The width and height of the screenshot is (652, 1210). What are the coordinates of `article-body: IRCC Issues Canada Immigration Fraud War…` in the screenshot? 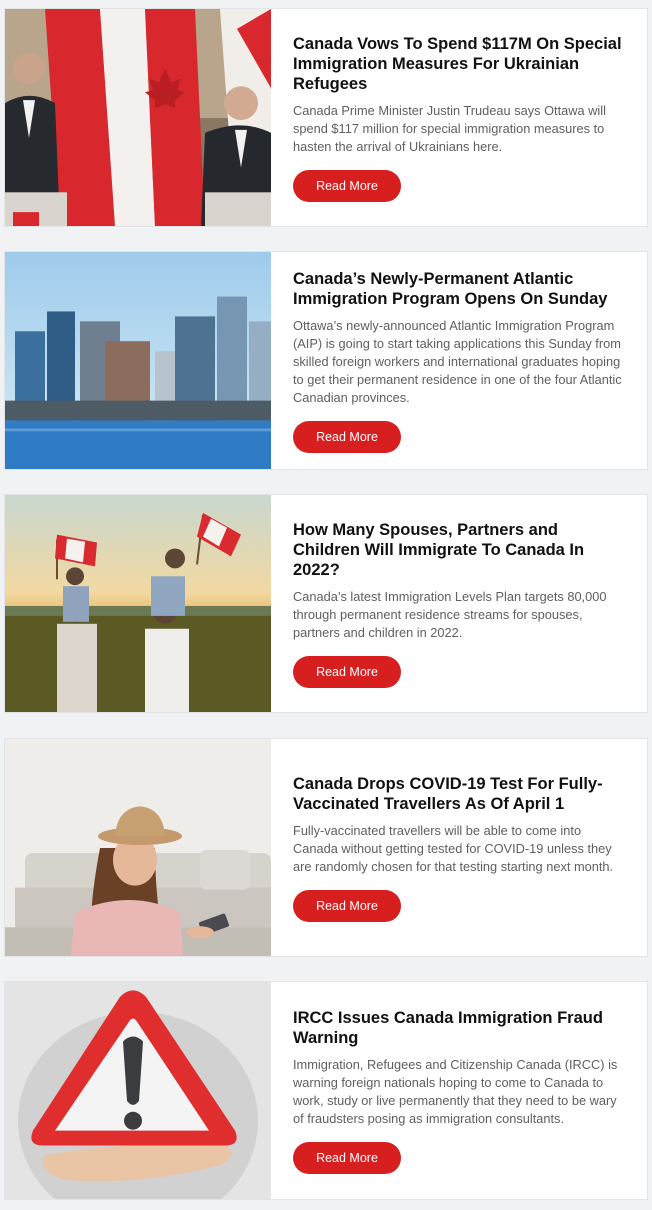 It's located at (459, 1090).